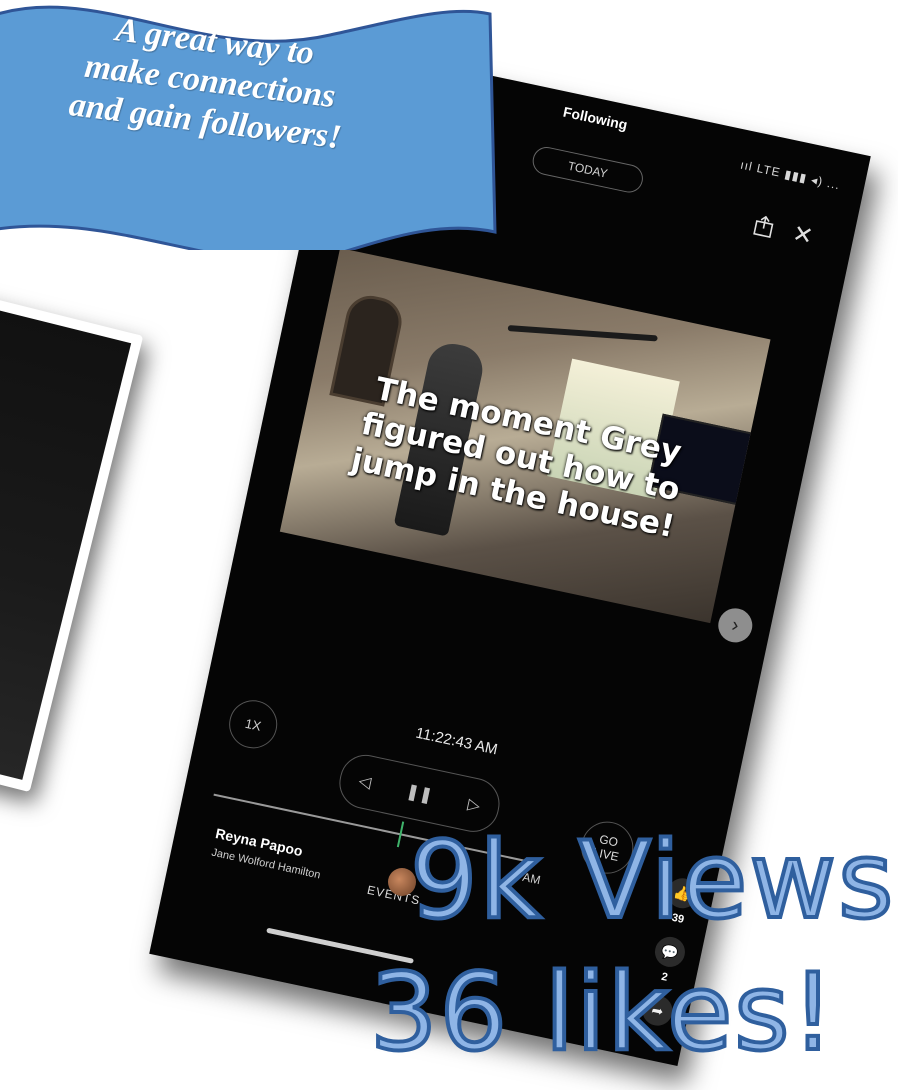  What do you see at coordinates (253, 724) in the screenshot?
I see `playback-speed-button: 1X` at bounding box center [253, 724].